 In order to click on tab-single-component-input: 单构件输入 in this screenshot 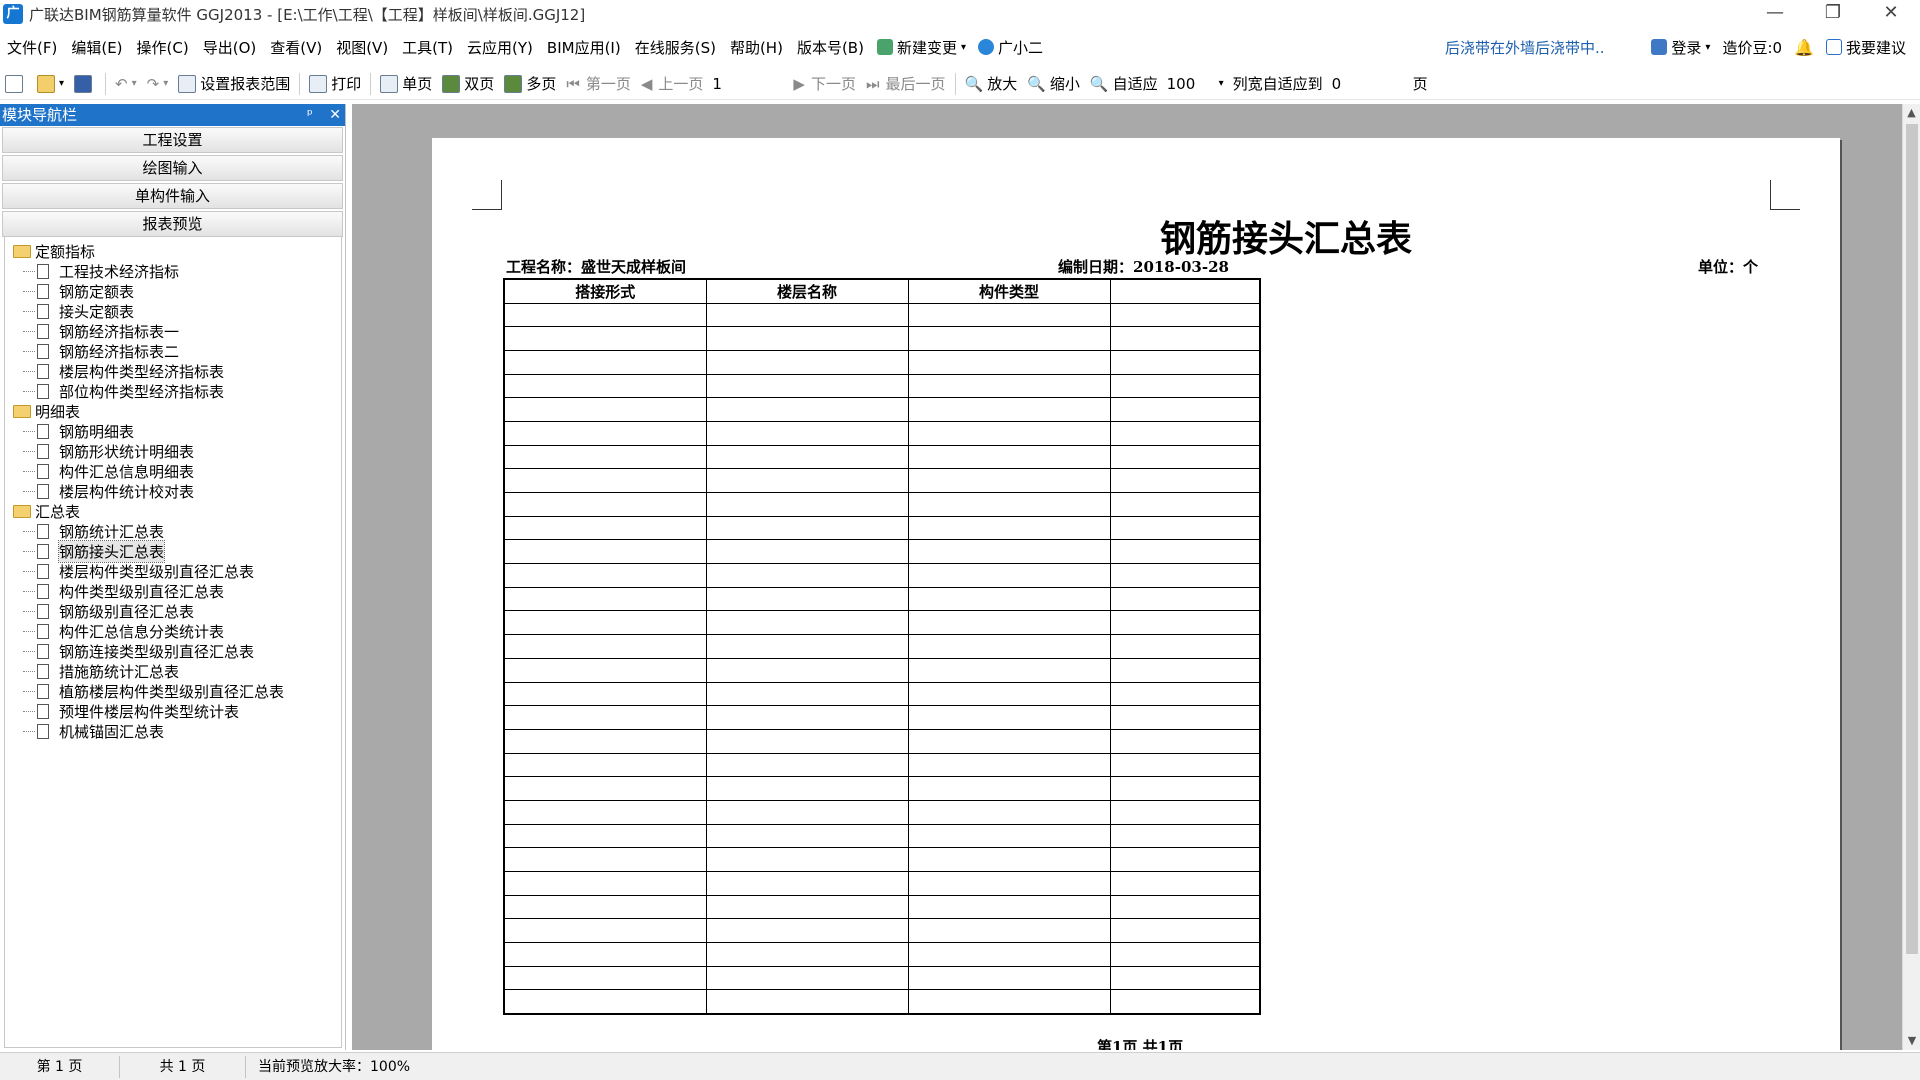, I will do `click(172, 196)`.